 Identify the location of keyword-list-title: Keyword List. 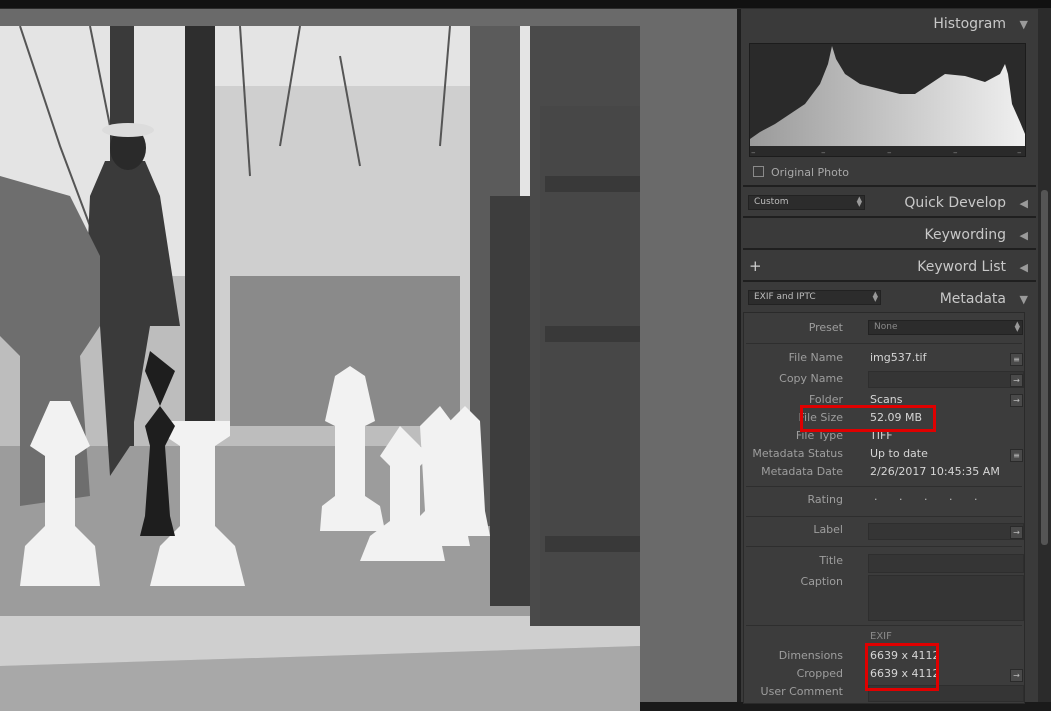
(961, 267).